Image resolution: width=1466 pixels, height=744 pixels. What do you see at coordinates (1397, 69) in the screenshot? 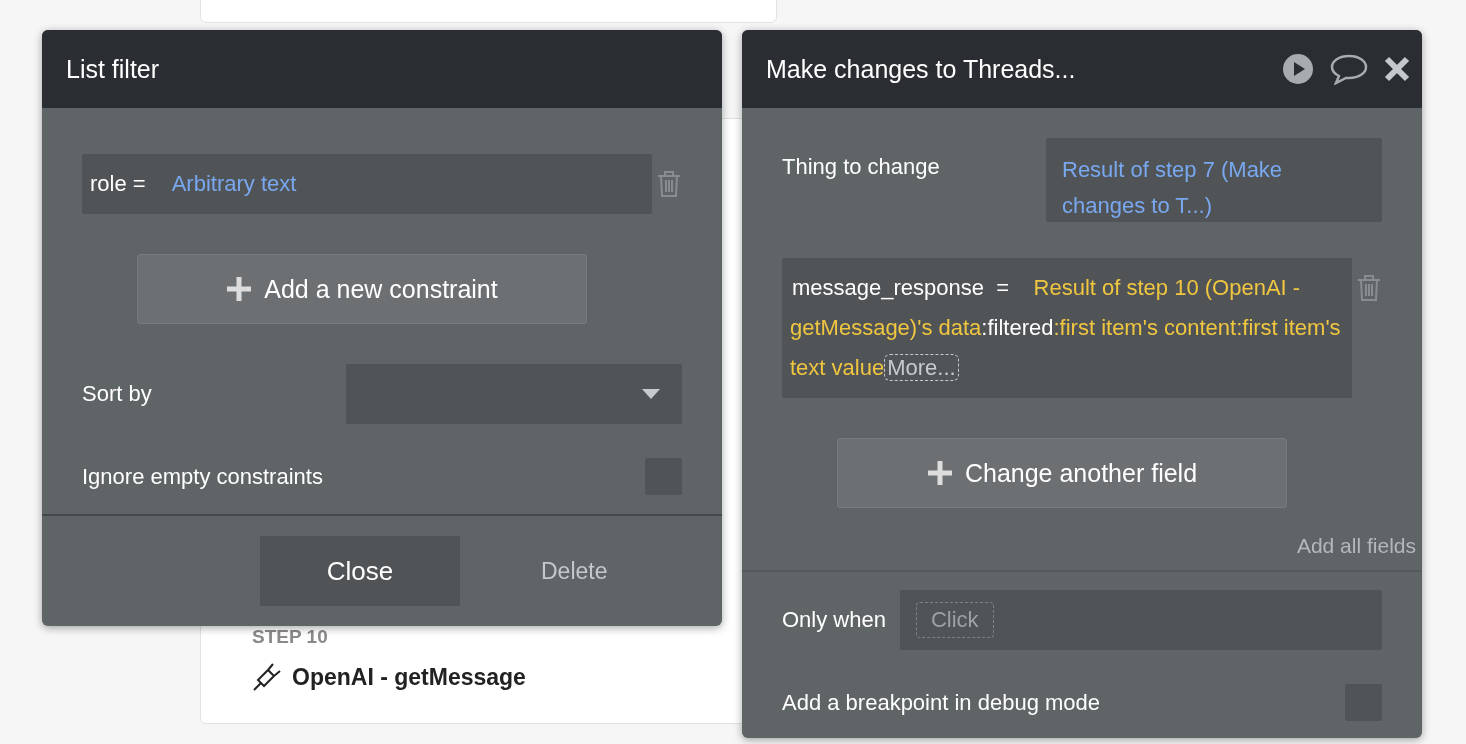
I see `close-icon` at bounding box center [1397, 69].